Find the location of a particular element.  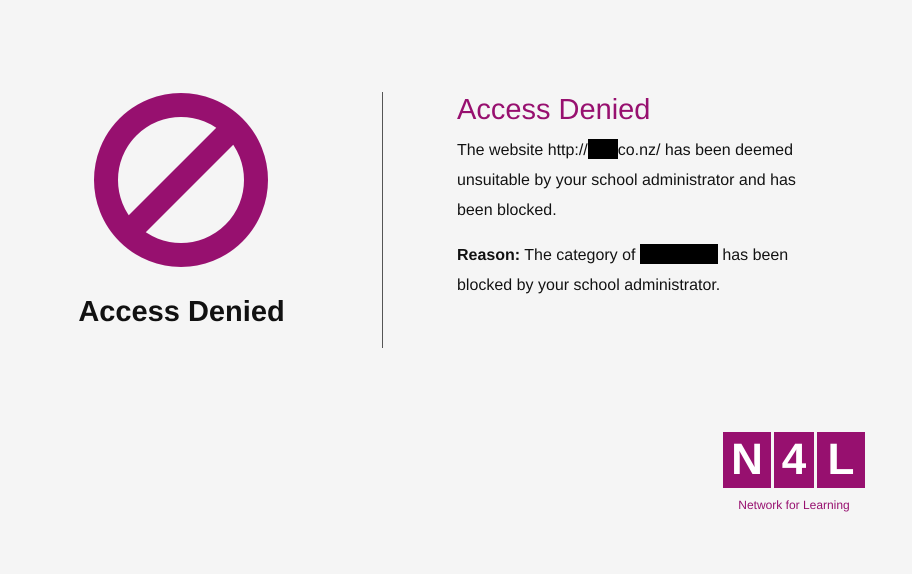

logo-mark: N 4 L is located at coordinates (794, 460).